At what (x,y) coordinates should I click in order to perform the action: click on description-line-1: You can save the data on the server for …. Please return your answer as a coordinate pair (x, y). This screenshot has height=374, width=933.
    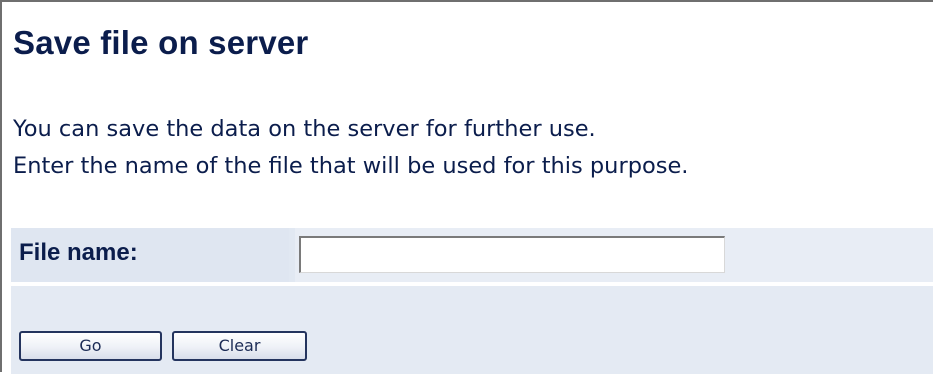
    Looking at the image, I should click on (304, 129).